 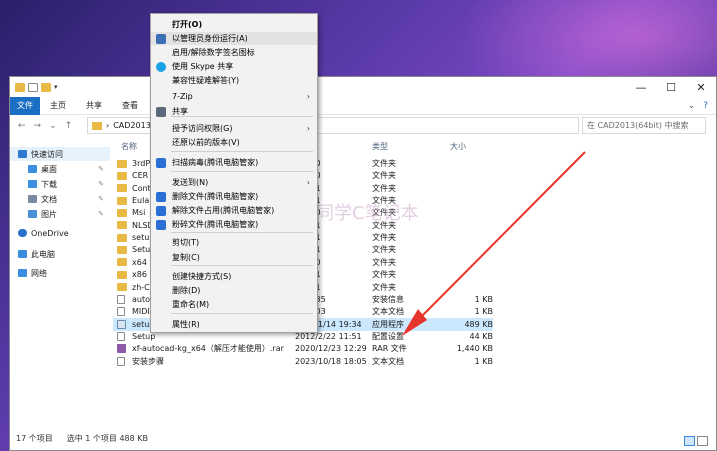 I want to click on skype-icon, so click(x=161, y=66).